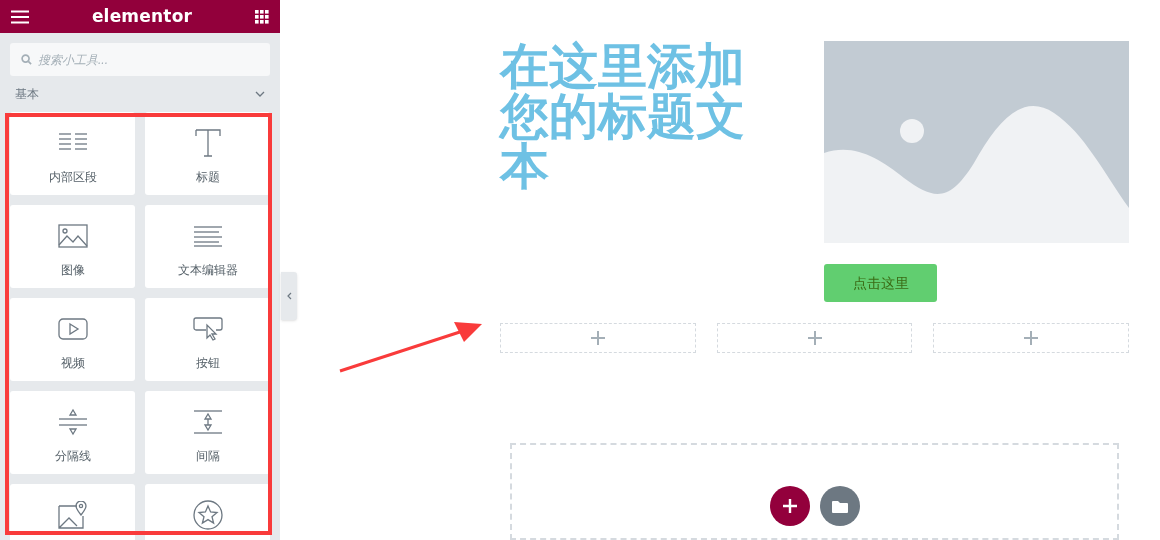 This screenshot has height=540, width=1160. I want to click on widget-label: 标题, so click(207, 177).